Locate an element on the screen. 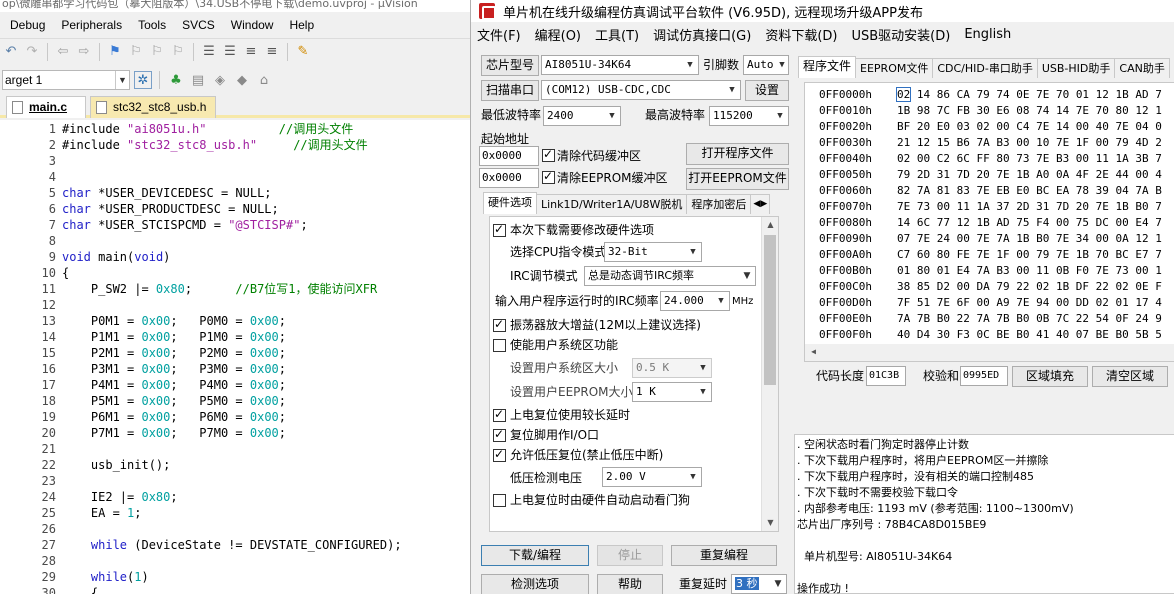 This screenshot has height=594, width=1174. menu-debug-interface: 调试仿真接口(G) is located at coordinates (702, 34).